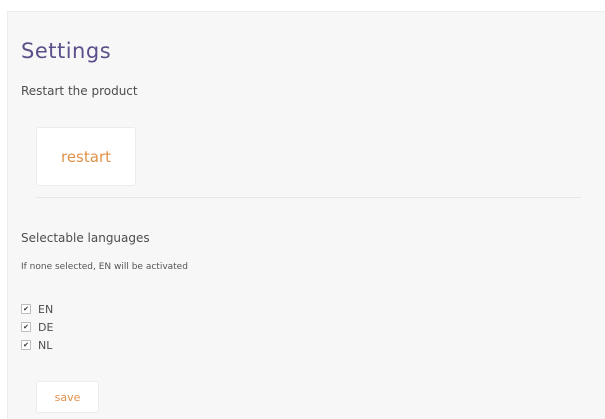 This screenshot has width=605, height=419. What do you see at coordinates (85, 238) in the screenshot?
I see `languages-title: Selectable languages` at bounding box center [85, 238].